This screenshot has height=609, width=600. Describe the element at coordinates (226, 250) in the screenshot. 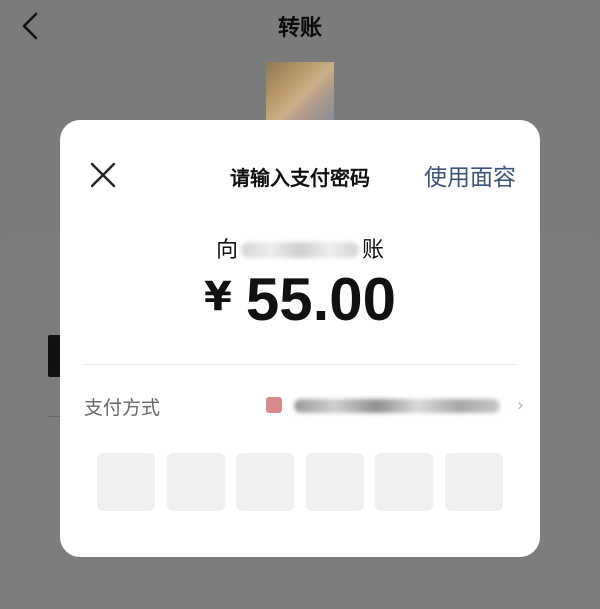

I see `recipient-prefix: 向` at that location.